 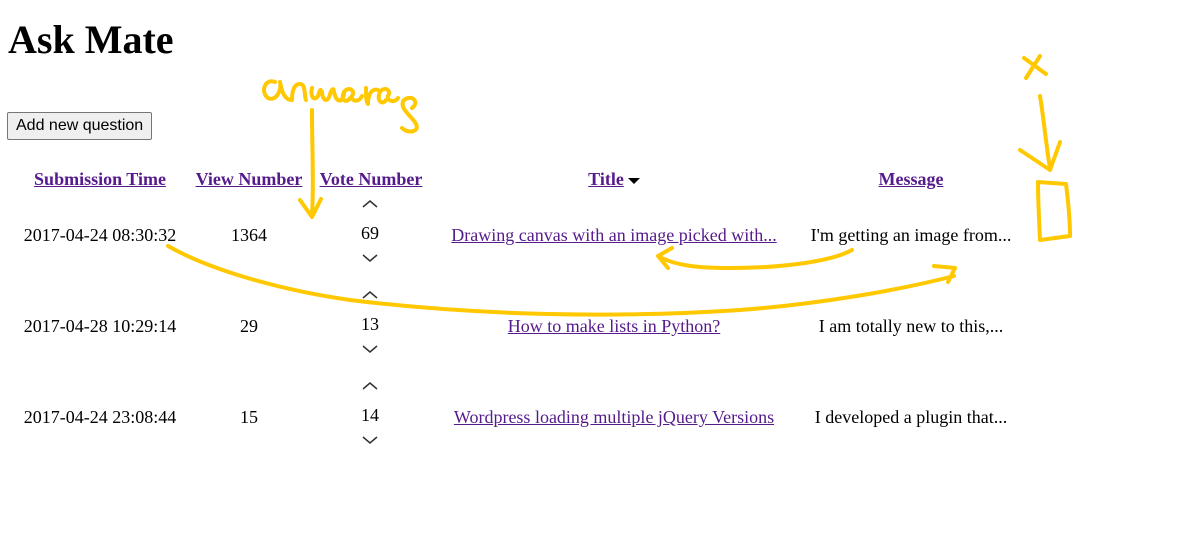 What do you see at coordinates (665, 258) in the screenshot?
I see `arrowhead-title` at bounding box center [665, 258].